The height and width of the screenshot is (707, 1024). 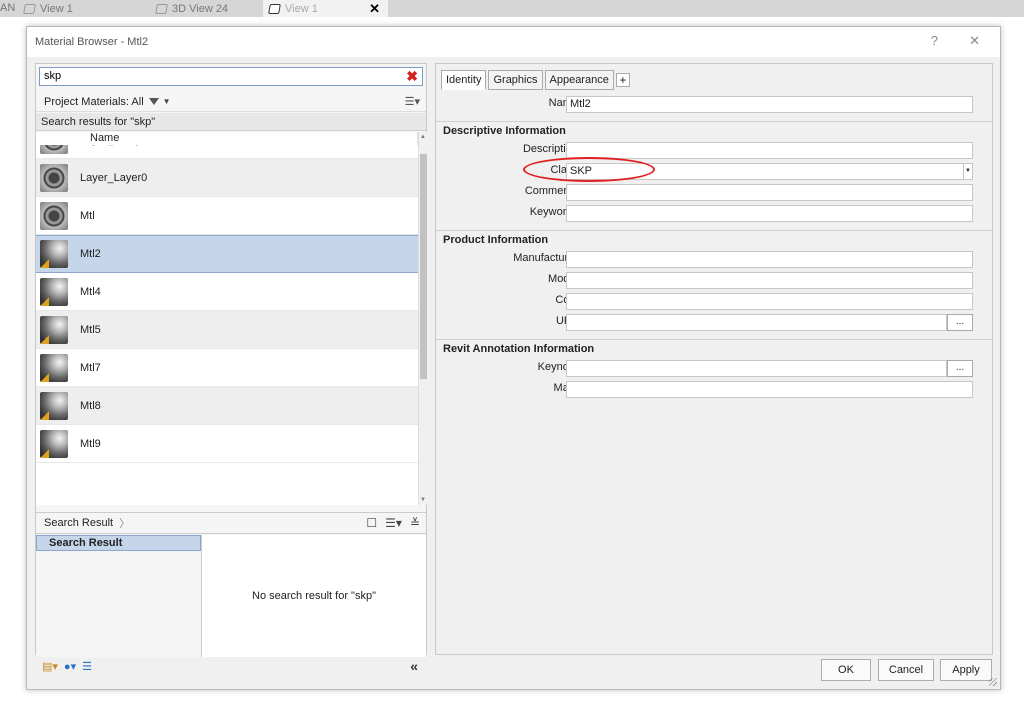 What do you see at coordinates (227, 330) in the screenshot?
I see `material-row: Mtl5` at bounding box center [227, 330].